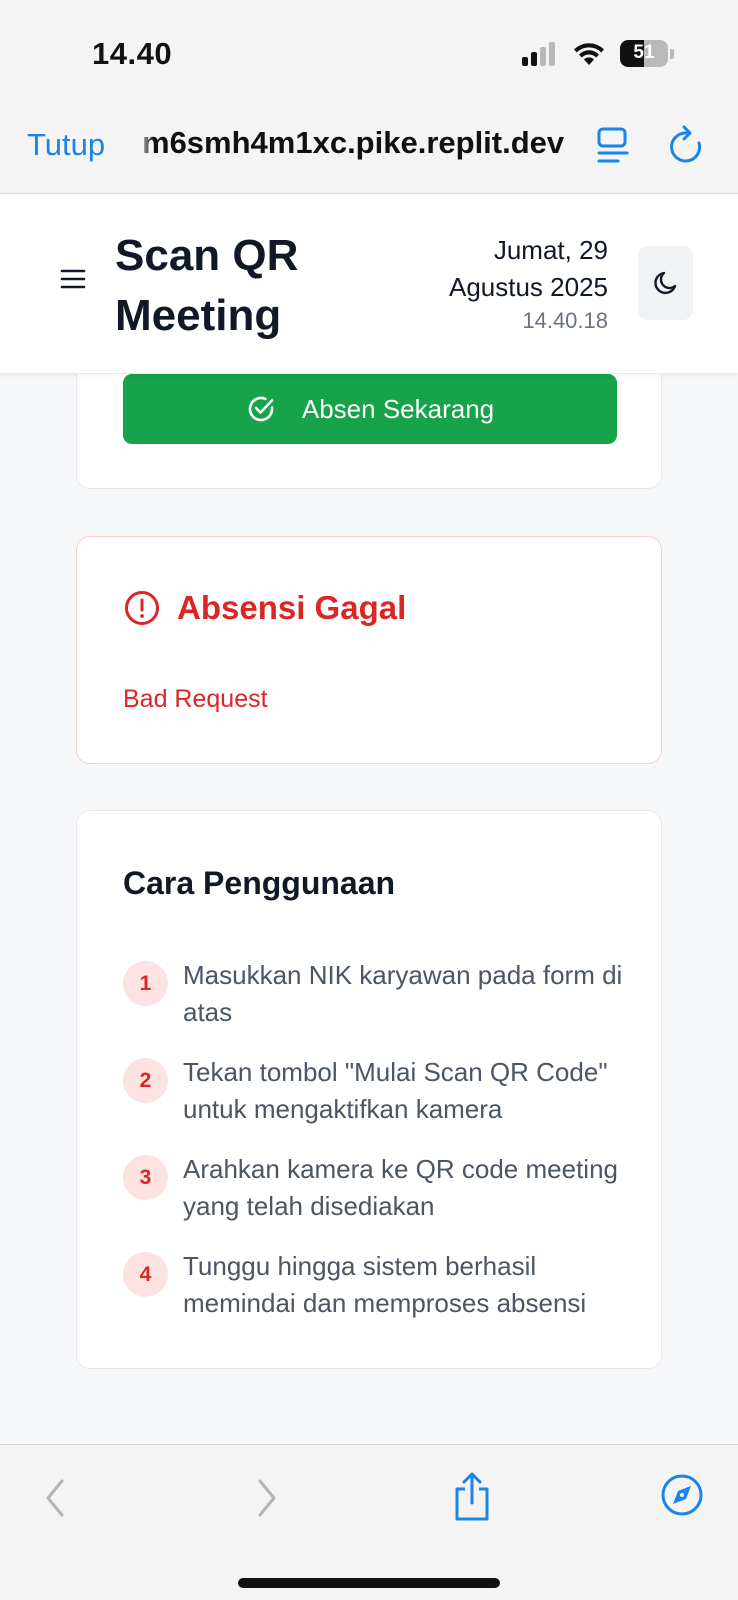  I want to click on live-clock: 14.40.18, so click(565, 320).